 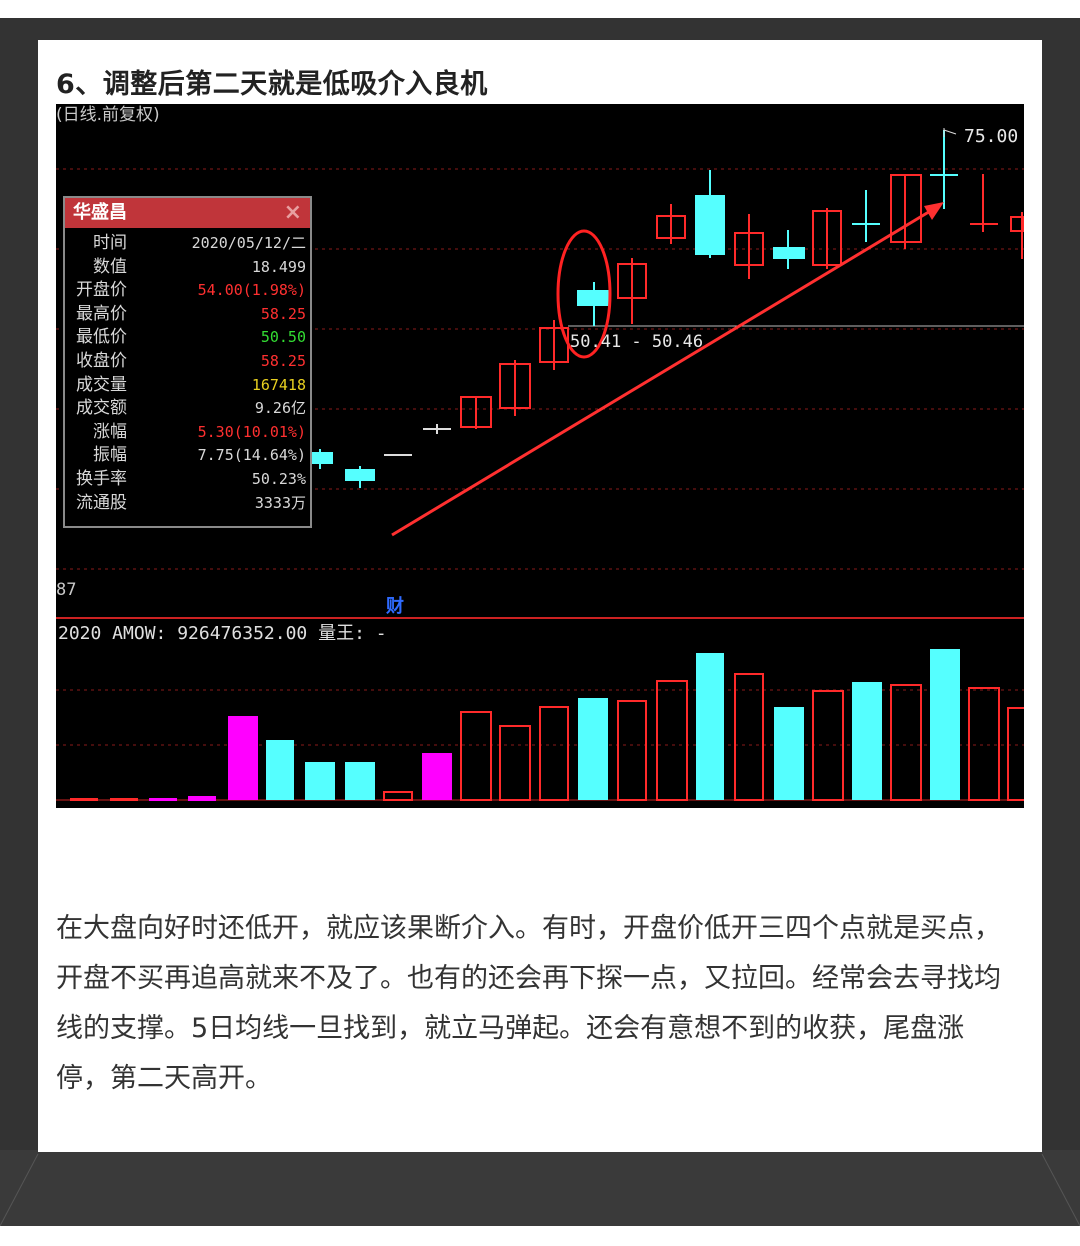 I want to click on info-row-value: 5.30(10.01%), so click(x=251, y=431).